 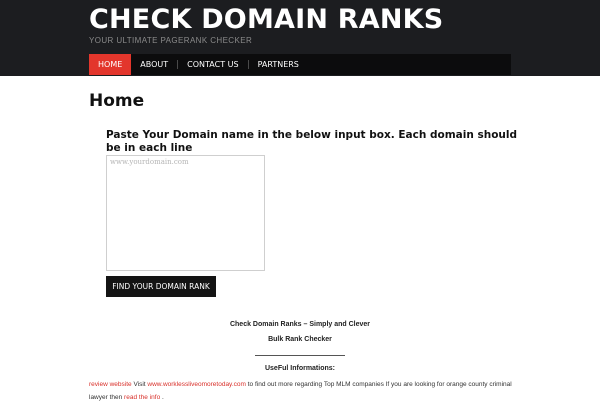 What do you see at coordinates (142, 397) in the screenshot?
I see `read-the-info-link: read the info` at bounding box center [142, 397].